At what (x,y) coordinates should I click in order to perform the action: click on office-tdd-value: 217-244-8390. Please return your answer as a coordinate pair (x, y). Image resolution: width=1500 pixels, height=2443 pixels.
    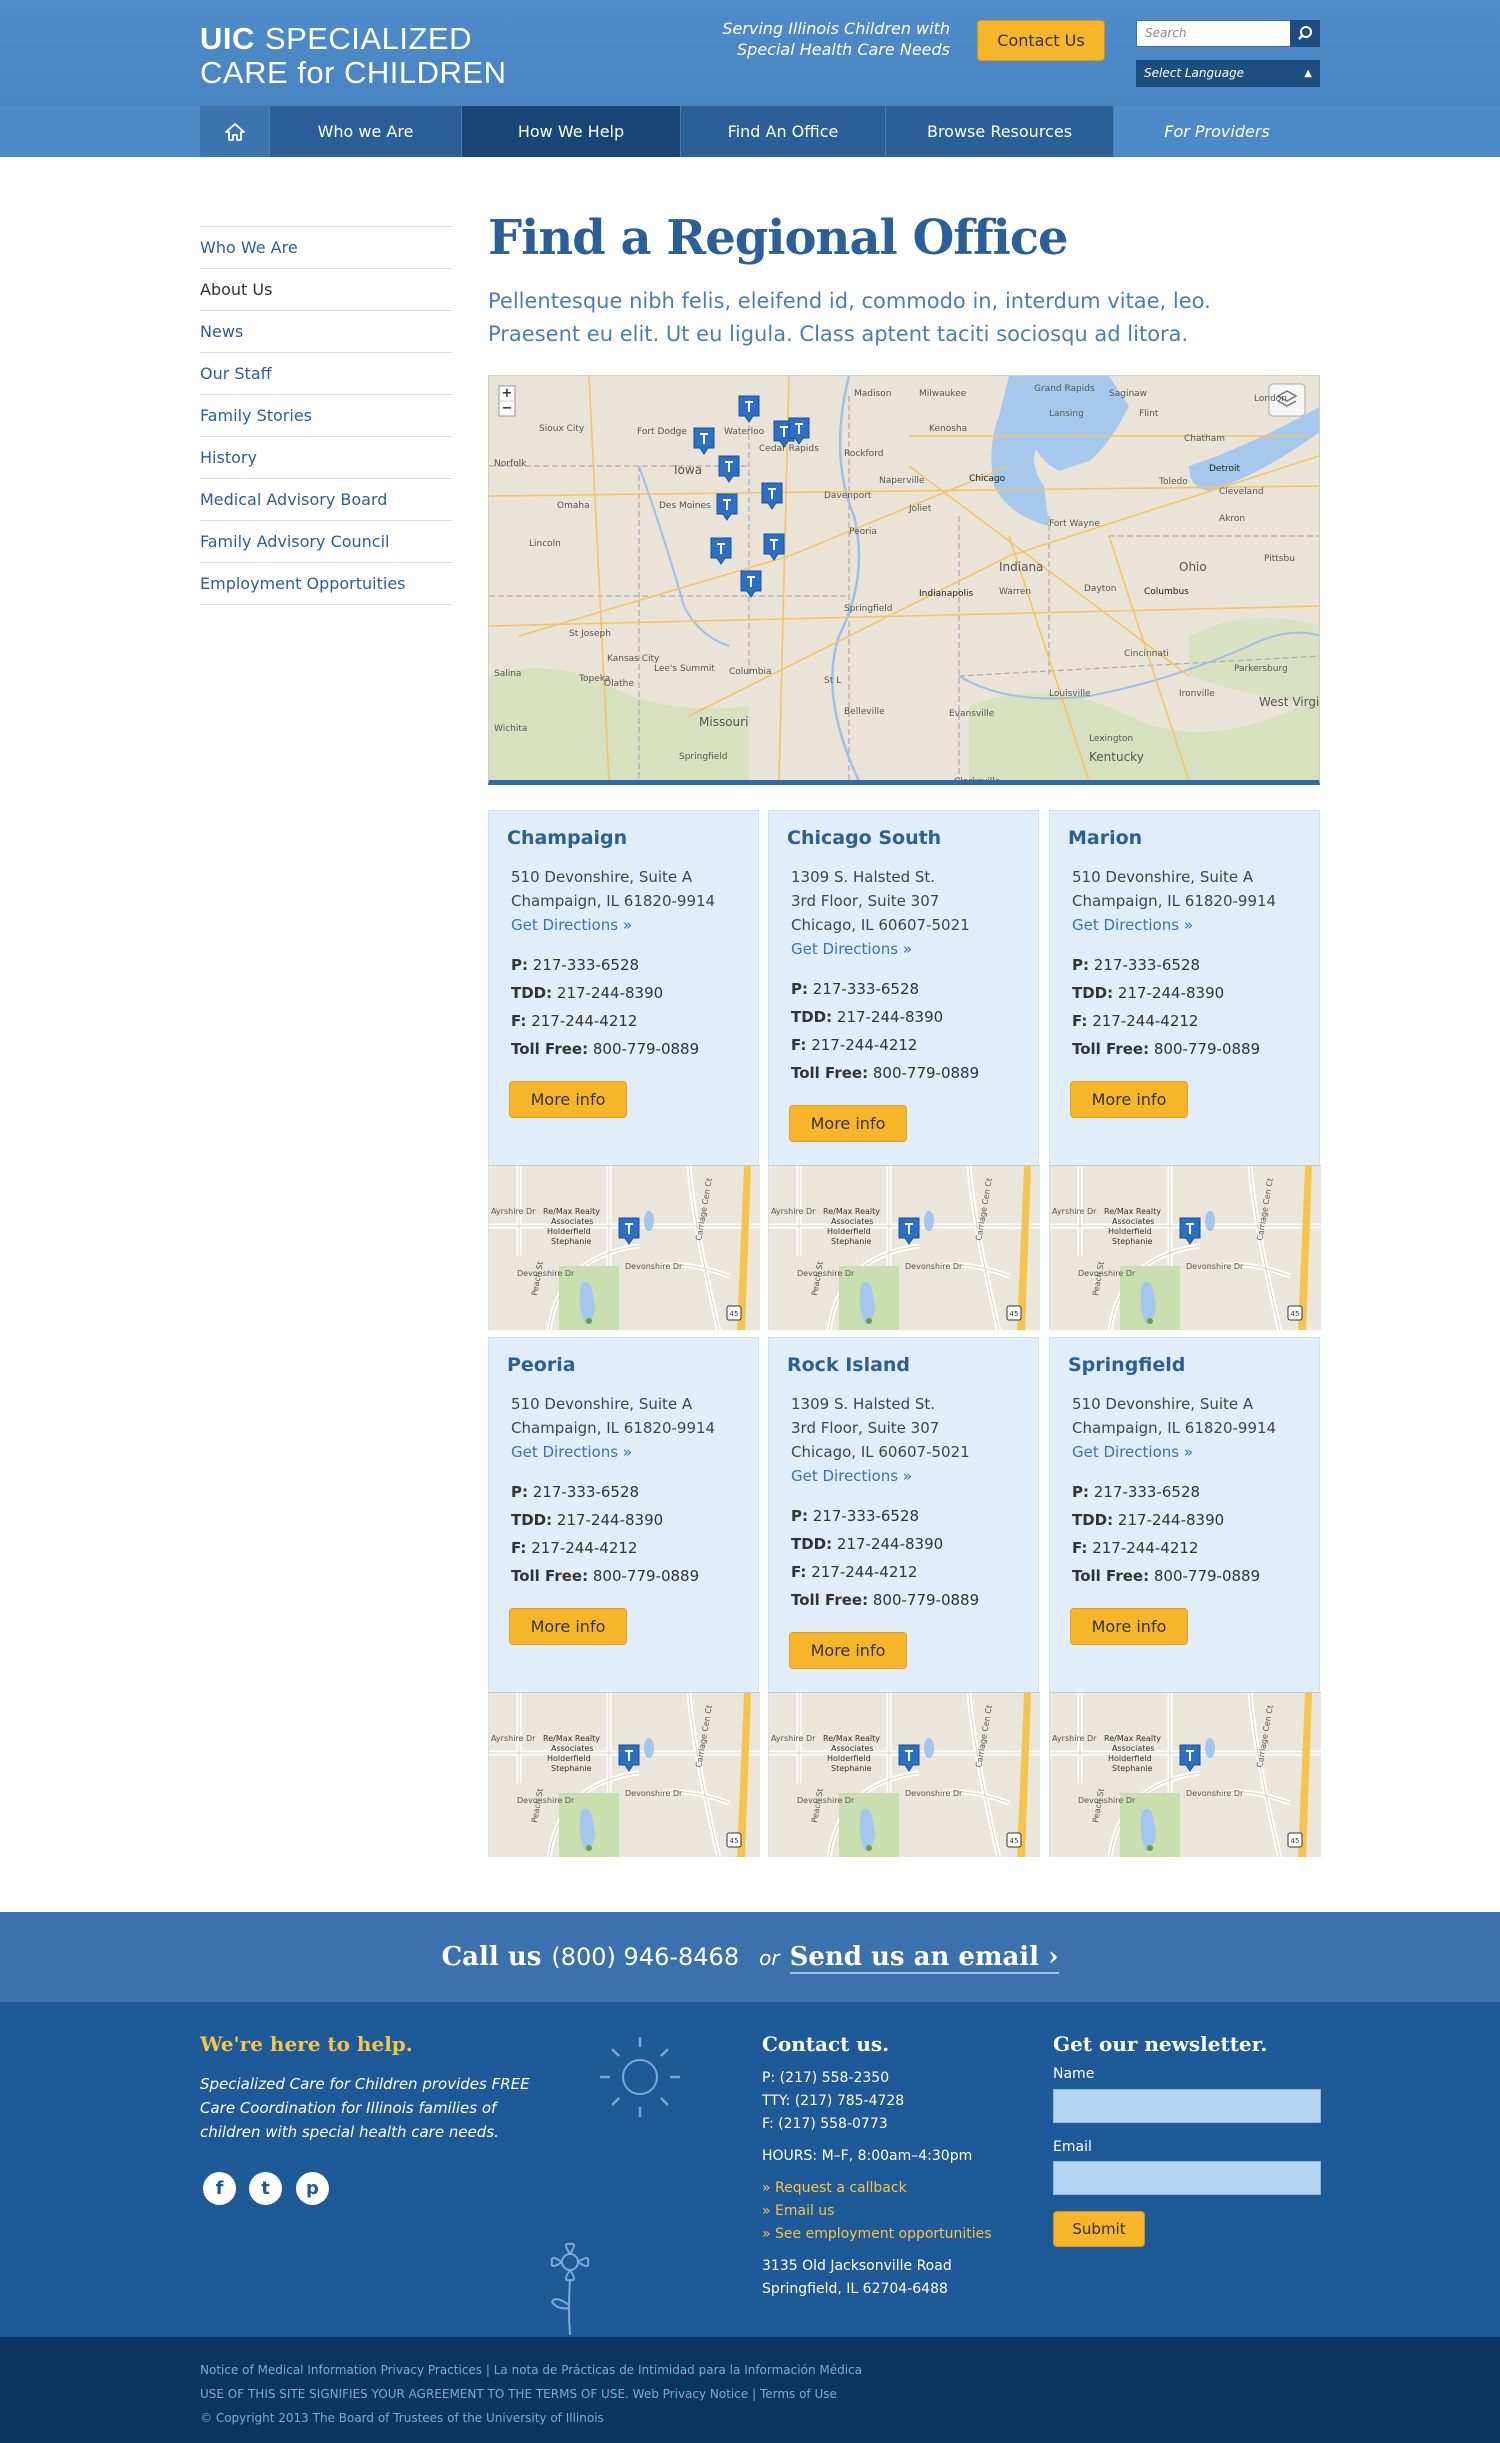
    Looking at the image, I should click on (610, 1520).